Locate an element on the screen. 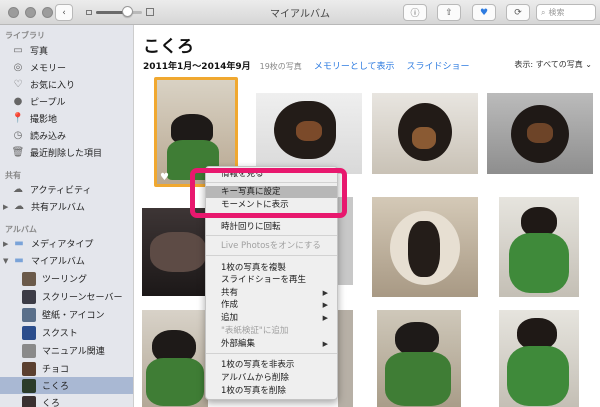 This screenshot has height=407, width=600. small-thumbnail-icon is located at coordinates (89, 12).